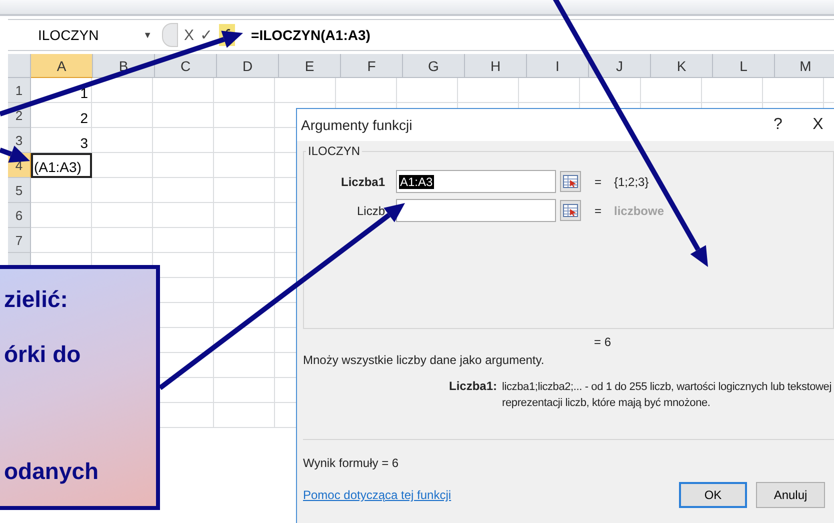 The width and height of the screenshot is (834, 523). What do you see at coordinates (61, 115) in the screenshot?
I see `table-cell: 2` at bounding box center [61, 115].